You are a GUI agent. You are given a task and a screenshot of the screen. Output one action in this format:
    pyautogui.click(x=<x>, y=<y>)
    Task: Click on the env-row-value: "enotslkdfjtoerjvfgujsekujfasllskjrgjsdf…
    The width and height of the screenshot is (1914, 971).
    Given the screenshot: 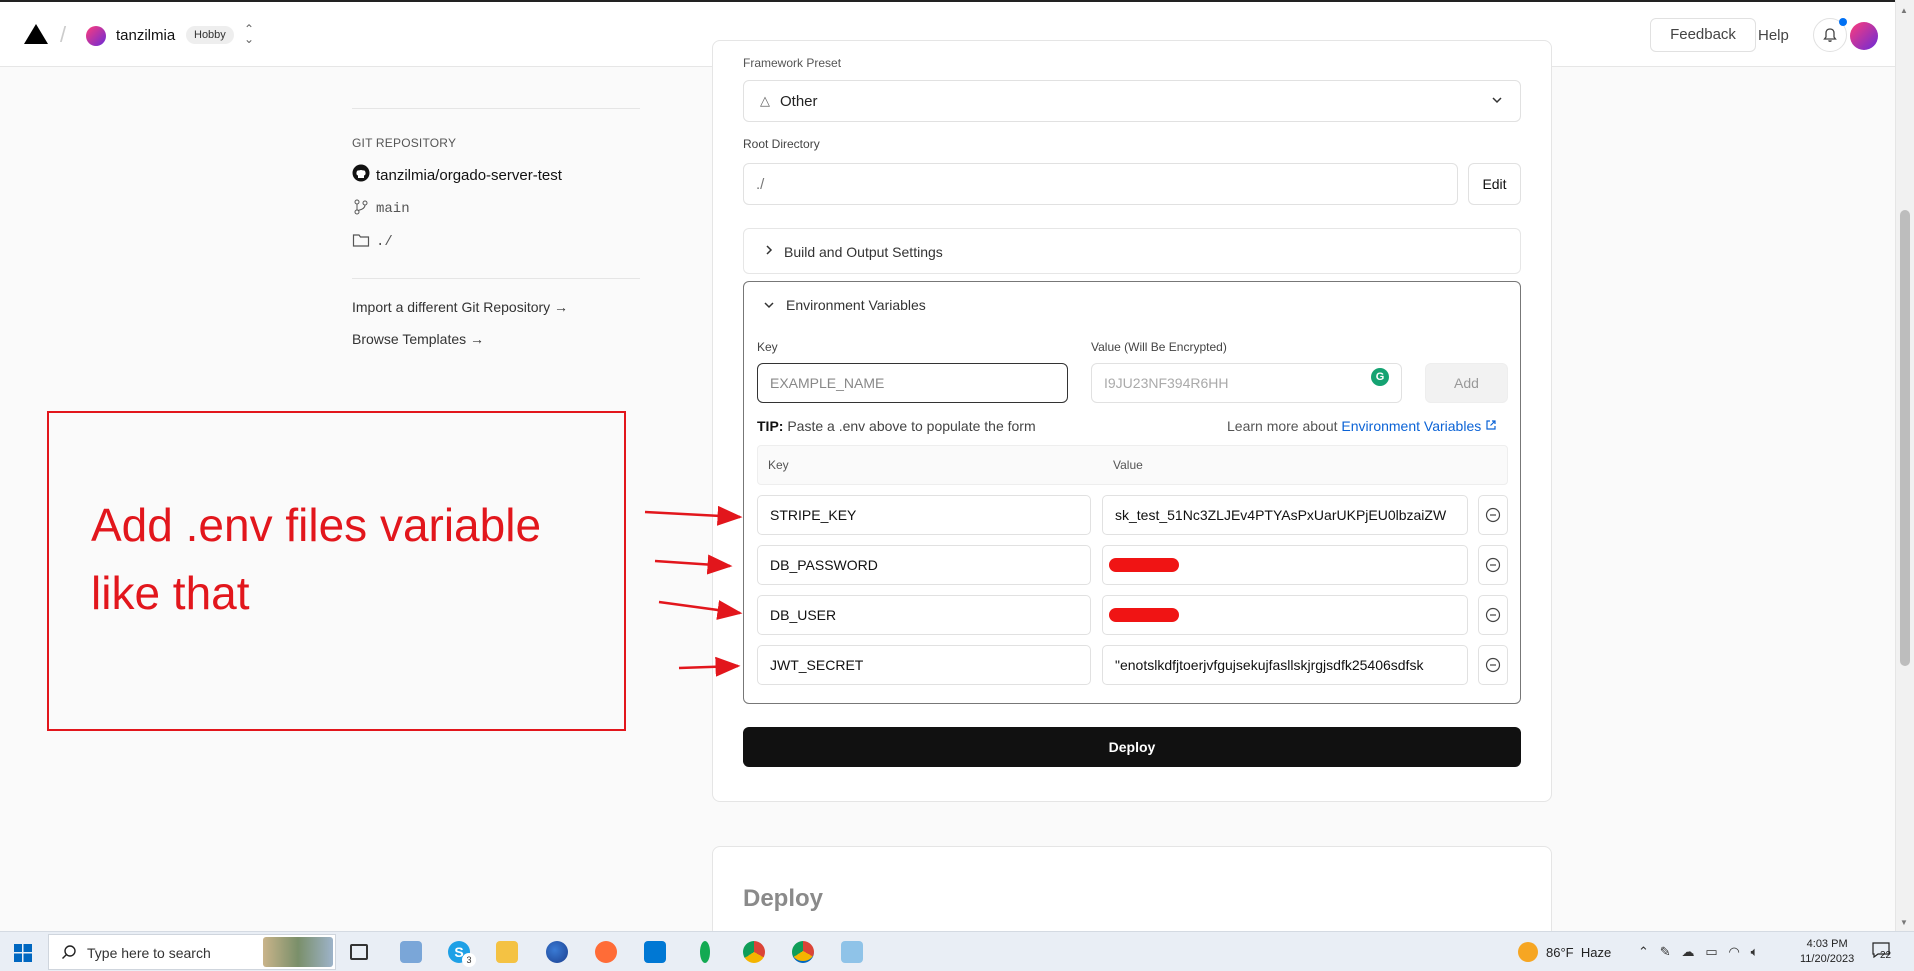 What is the action you would take?
    pyautogui.click(x=1285, y=665)
    